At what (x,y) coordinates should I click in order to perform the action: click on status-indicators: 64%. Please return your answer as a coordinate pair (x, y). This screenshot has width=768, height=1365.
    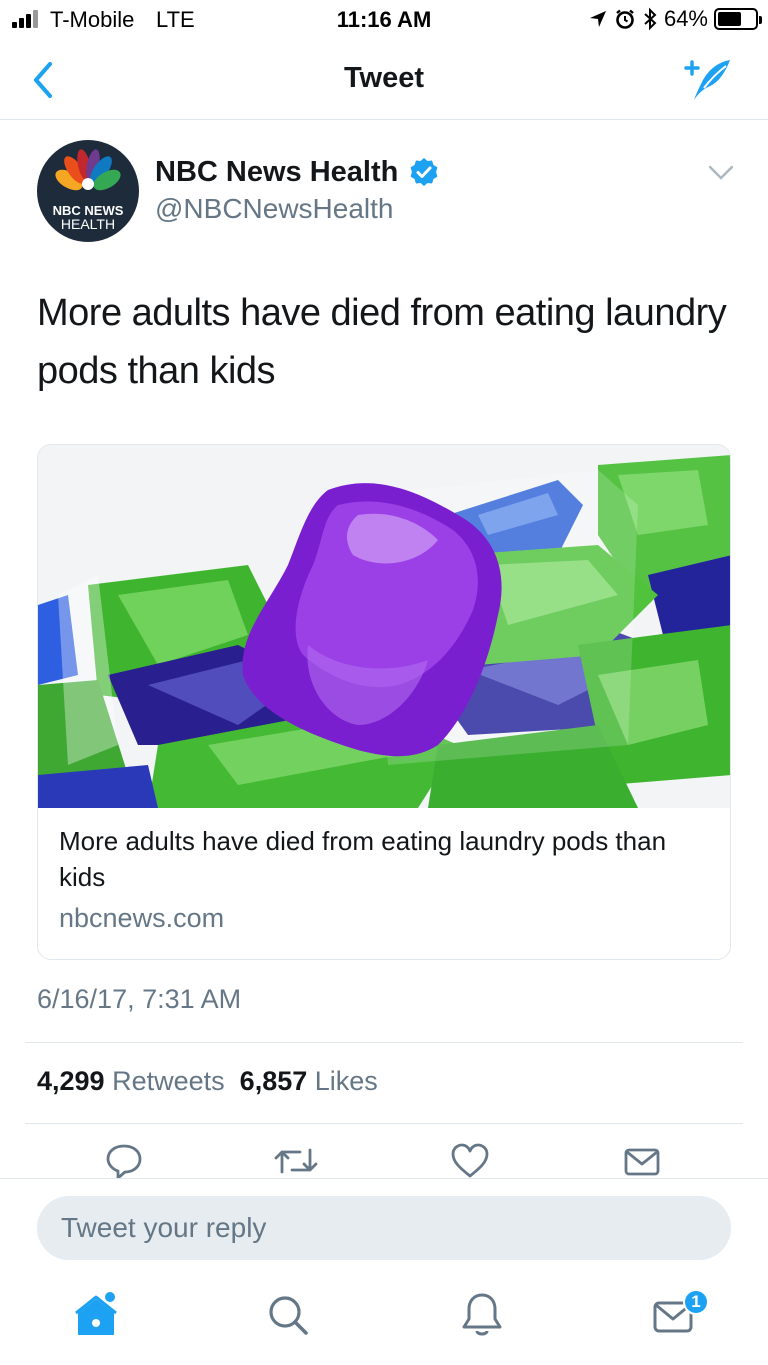
    Looking at the image, I should click on (675, 19).